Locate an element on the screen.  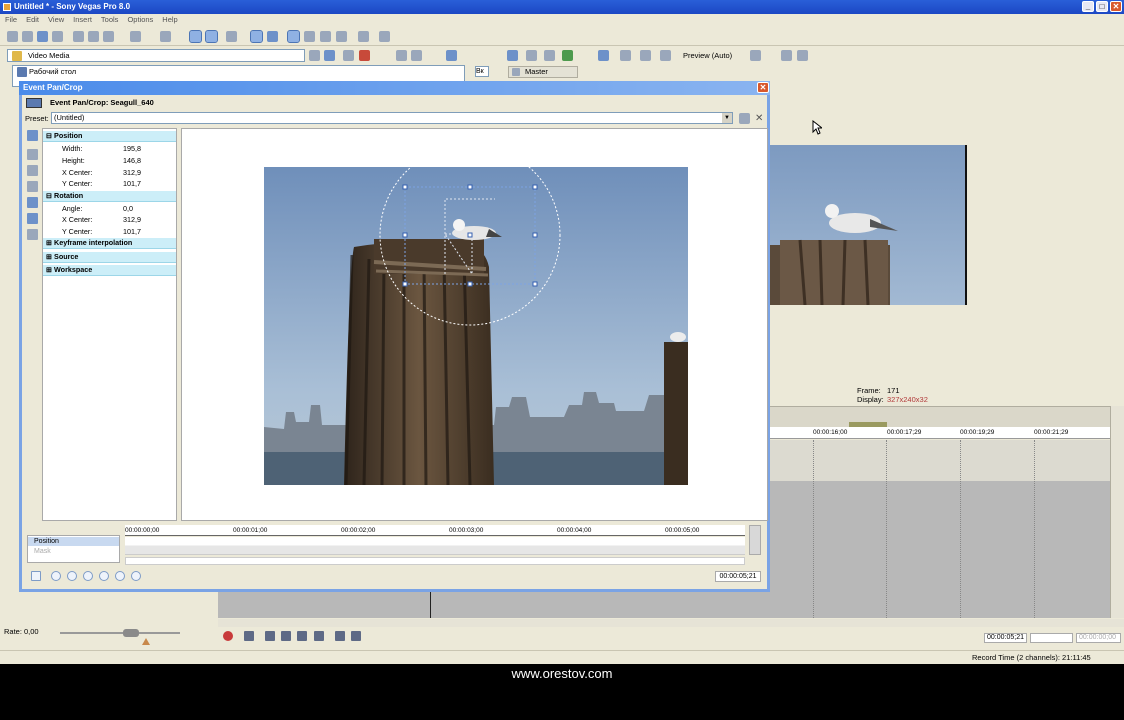
normal-edit-icon is located at coordinates (32, 135).